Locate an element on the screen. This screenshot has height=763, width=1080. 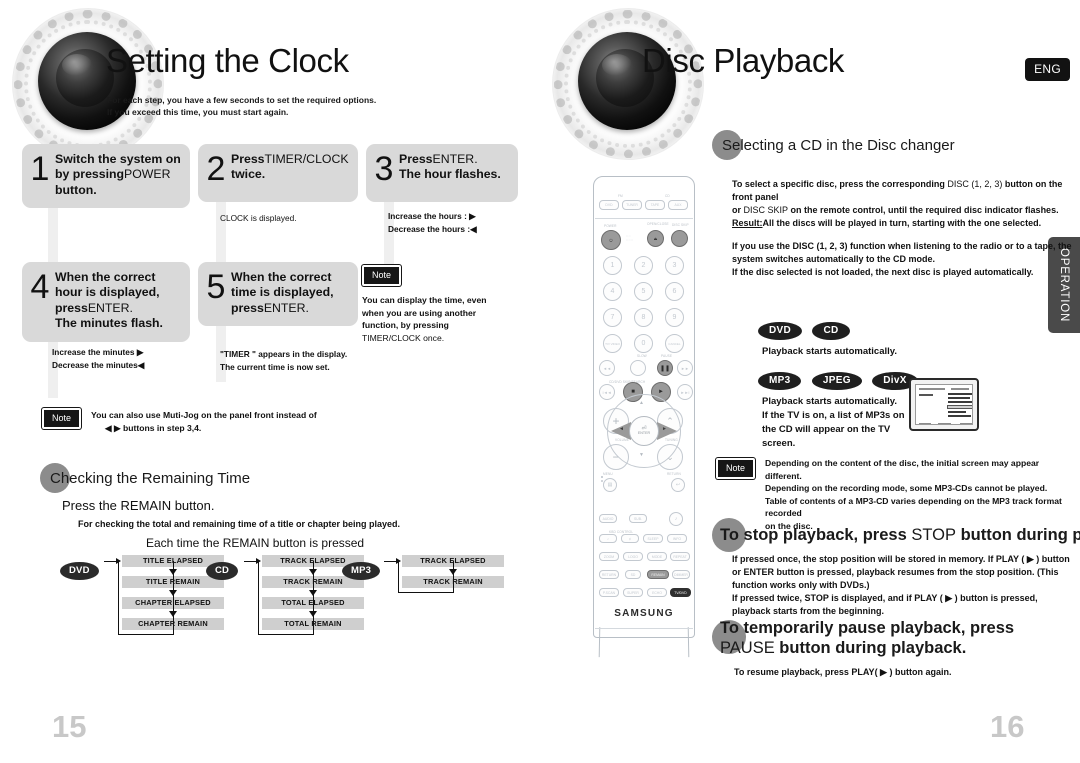
group2-line-4: screen. is located at coordinates (779, 443).